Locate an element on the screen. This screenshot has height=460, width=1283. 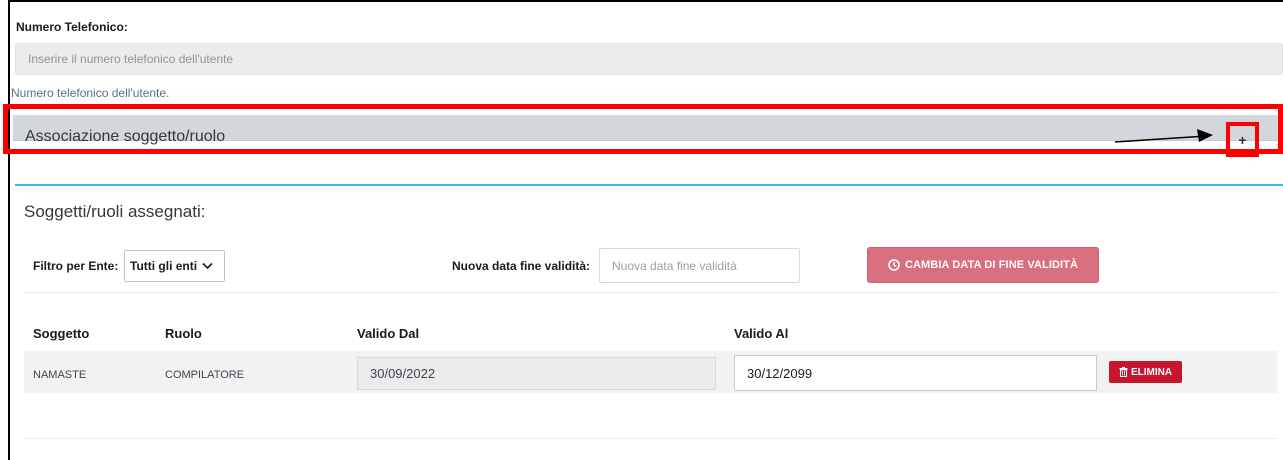
phone-input is located at coordinates (649, 59).